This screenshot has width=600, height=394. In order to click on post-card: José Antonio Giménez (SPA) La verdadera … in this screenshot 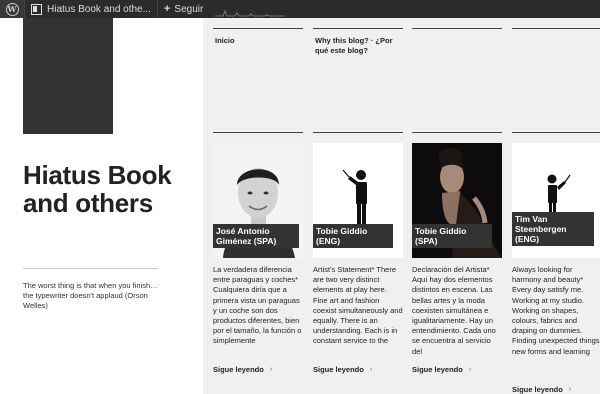, I will do `click(258, 258)`.